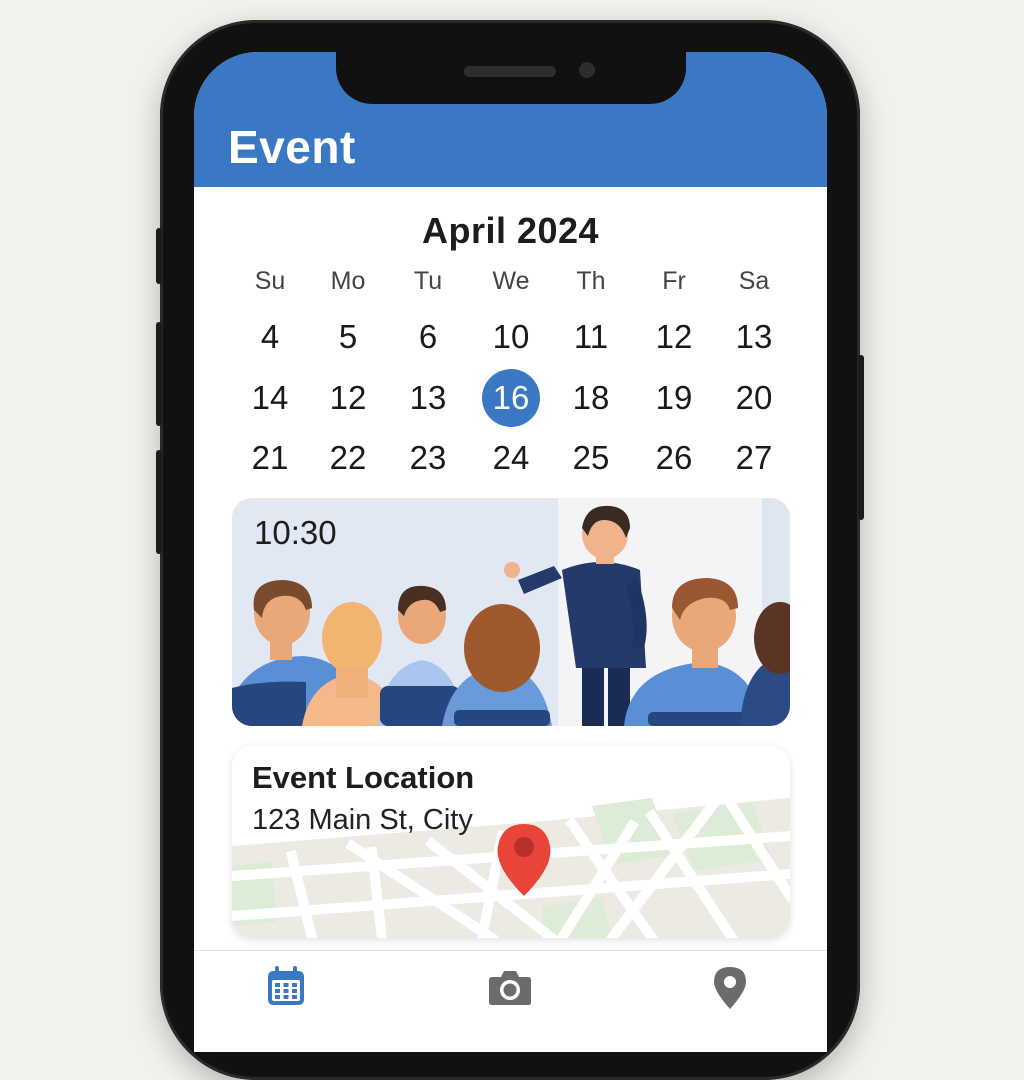  Describe the element at coordinates (511, 281) in the screenshot. I see `weekday-we: We` at that location.